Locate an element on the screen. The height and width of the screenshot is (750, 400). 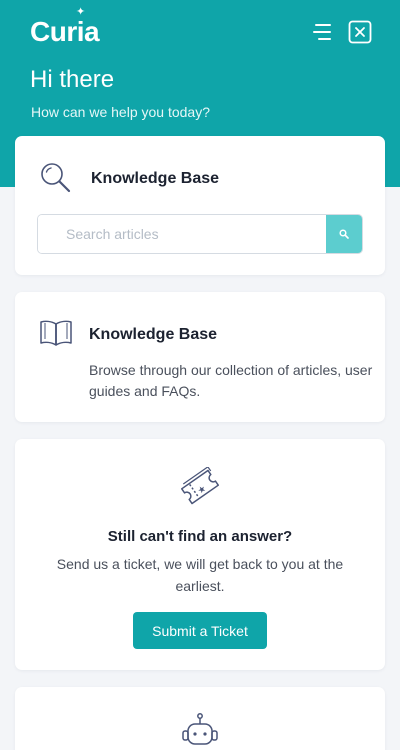
close-button is located at coordinates (360, 32).